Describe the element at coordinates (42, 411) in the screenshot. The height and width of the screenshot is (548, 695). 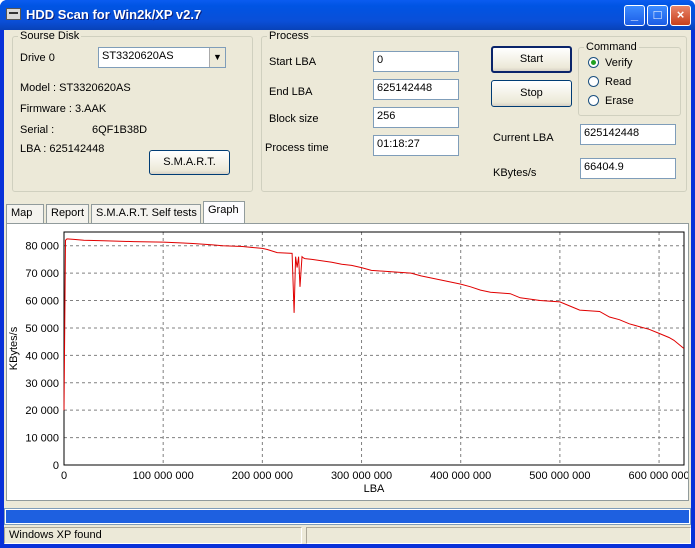
I see `y-tick-label: 20 000` at that location.